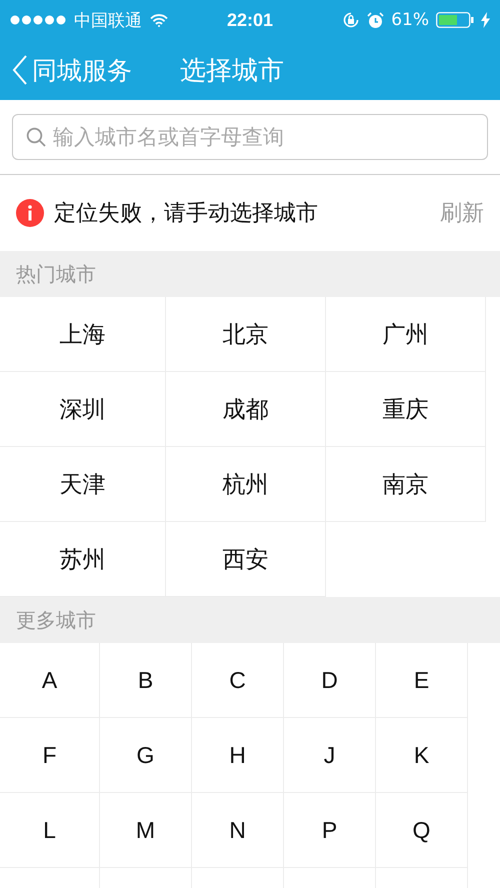 The image size is (500, 888). What do you see at coordinates (238, 830) in the screenshot?
I see `letter-button: N` at bounding box center [238, 830].